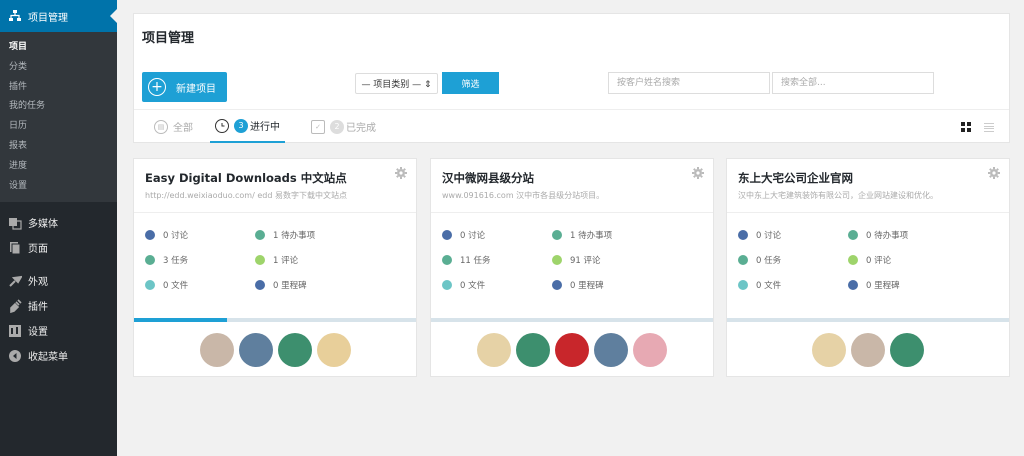 The width and height of the screenshot is (1024, 456). I want to click on sidebar-item-label: 外观, so click(38, 283).